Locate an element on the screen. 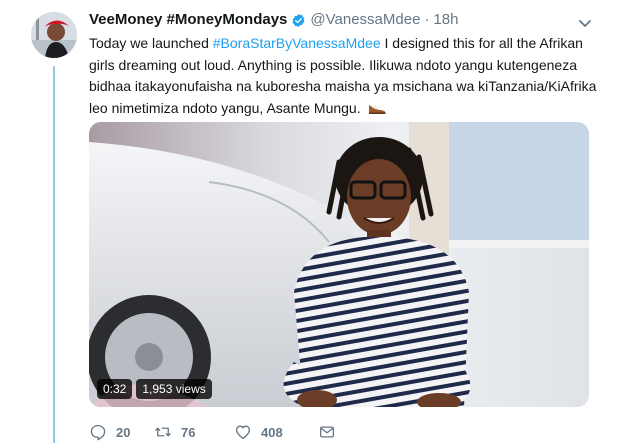 The image size is (626, 443). chevron-down-icon is located at coordinates (585, 24).